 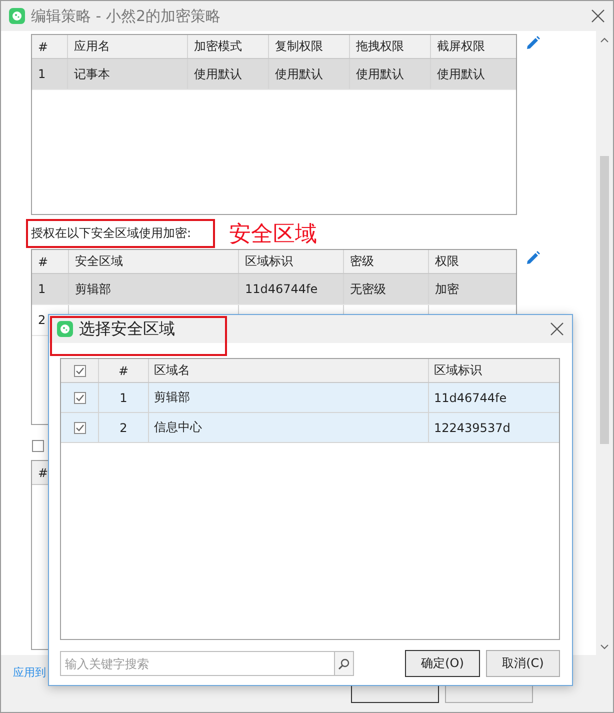 I want to click on search-icon, so click(x=344, y=663).